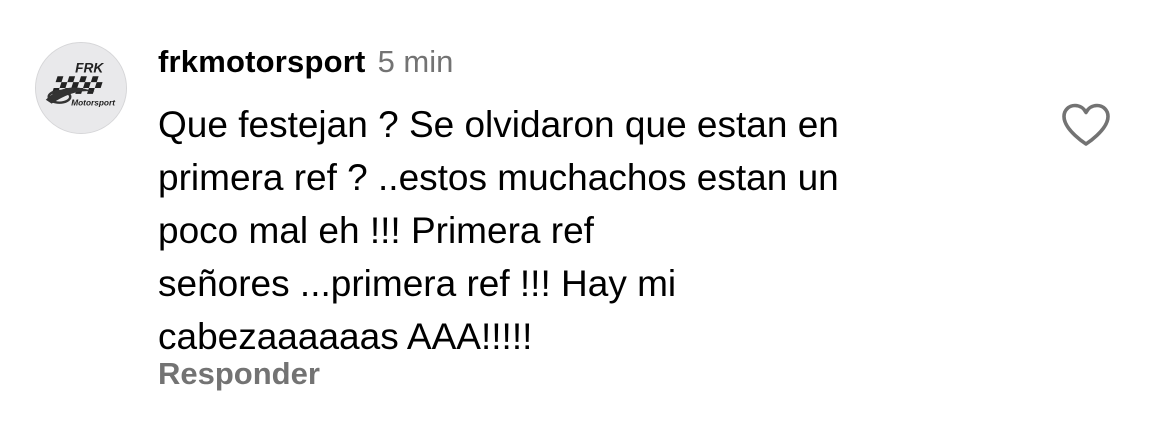 The height and width of the screenshot is (431, 1169). I want to click on username-link: frkmotorsport, so click(262, 62).